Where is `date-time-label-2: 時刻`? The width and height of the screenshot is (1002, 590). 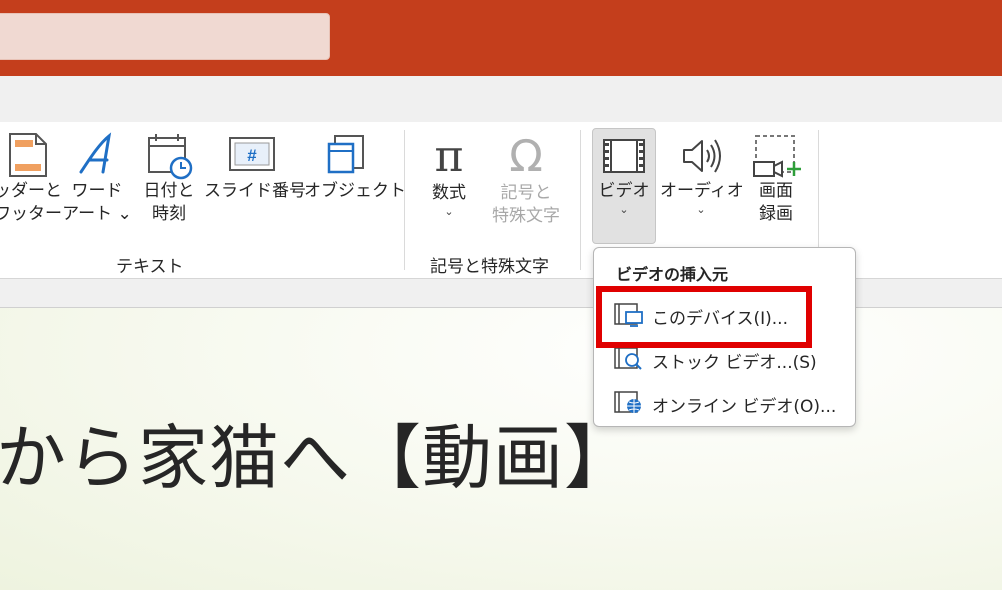 date-time-label-2: 時刻 is located at coordinates (169, 214).